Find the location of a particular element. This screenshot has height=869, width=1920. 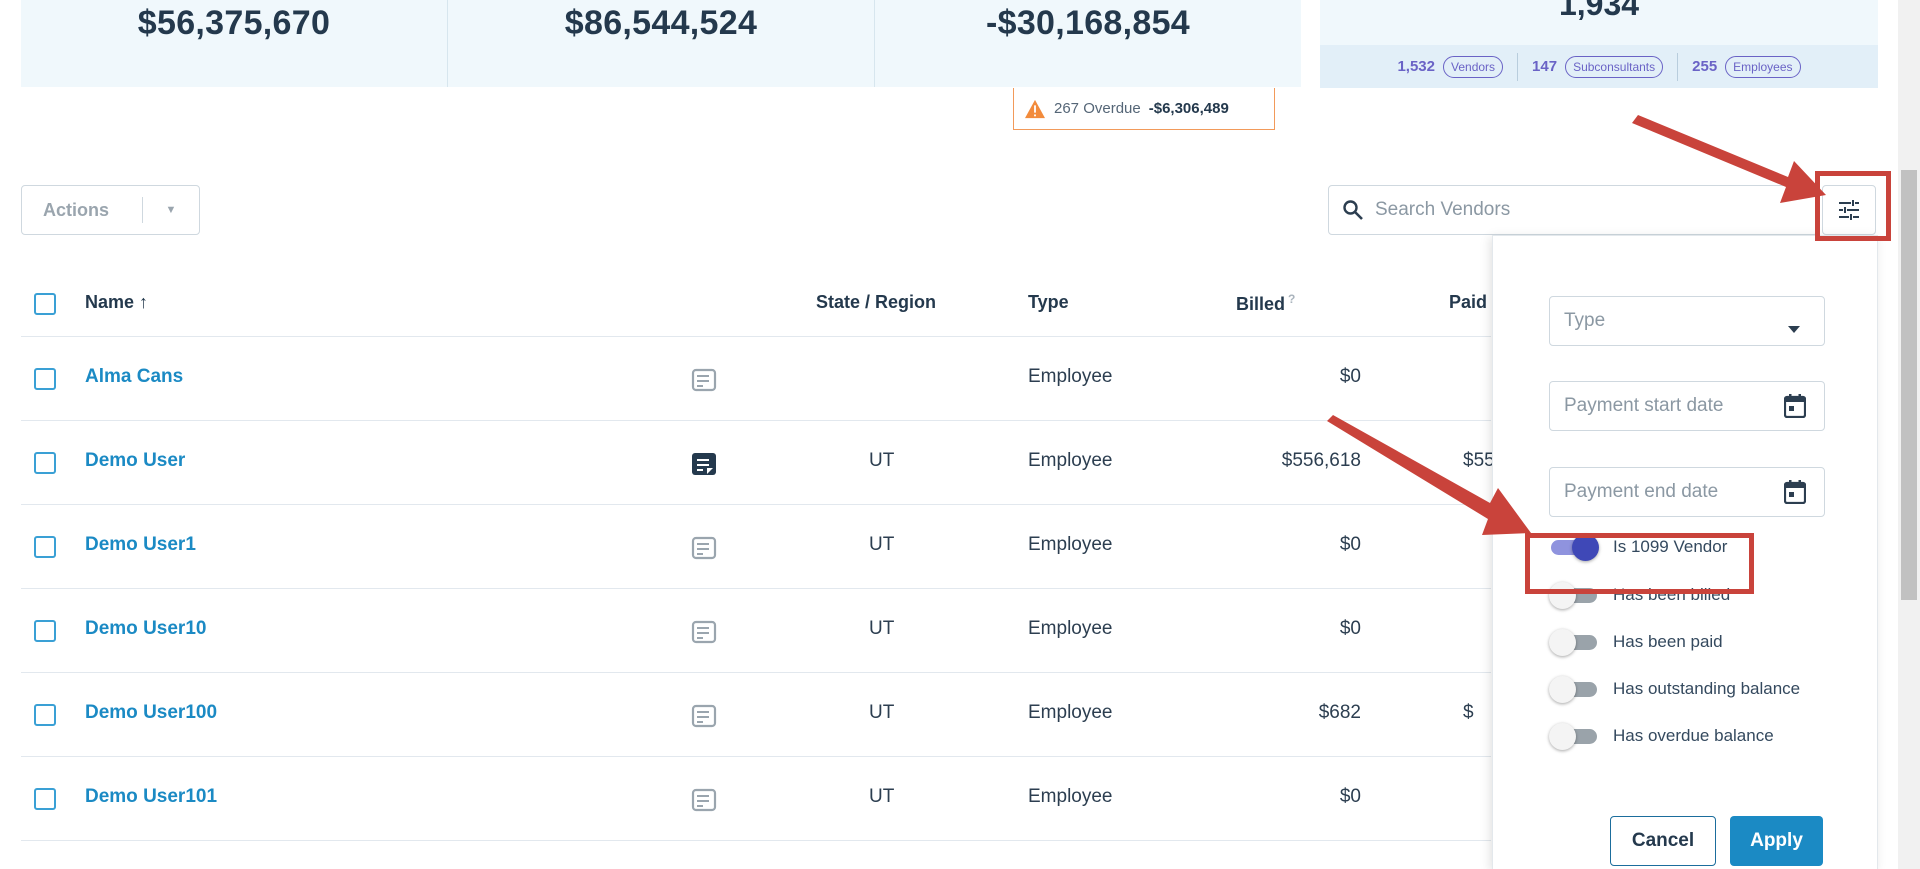

select-all-checkbox is located at coordinates (45, 304).